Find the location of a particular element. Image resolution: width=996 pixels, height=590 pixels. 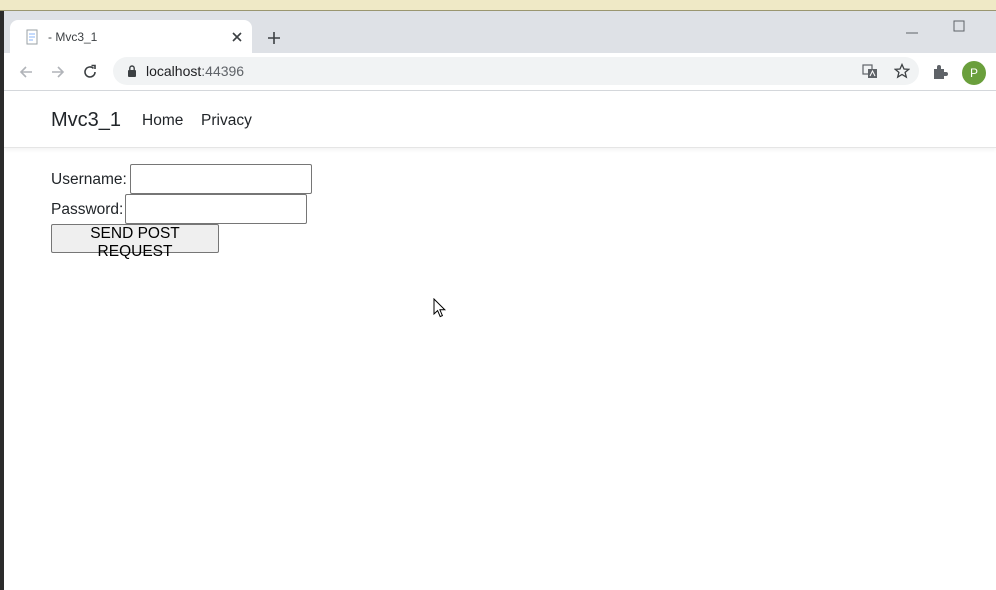

page-icon is located at coordinates (32, 37).